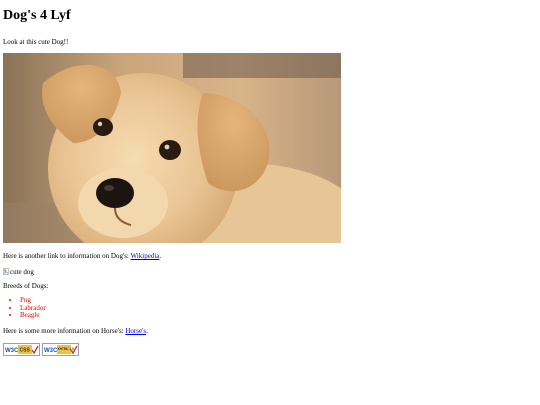 This screenshot has width=540, height=405. Describe the element at coordinates (37, 15) in the screenshot. I see `page-title: Dog's 4 Lyf` at that location.